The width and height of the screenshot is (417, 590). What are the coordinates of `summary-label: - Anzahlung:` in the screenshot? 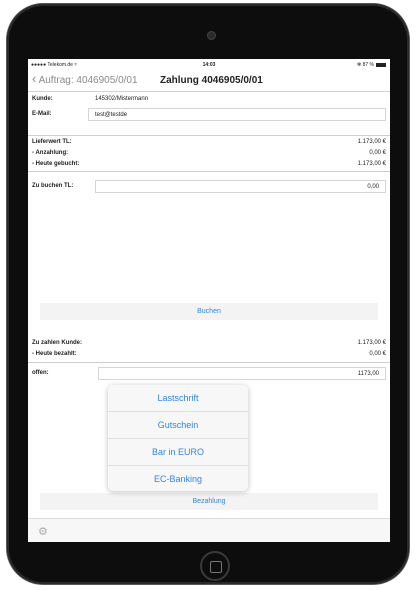 It's located at (50, 153).